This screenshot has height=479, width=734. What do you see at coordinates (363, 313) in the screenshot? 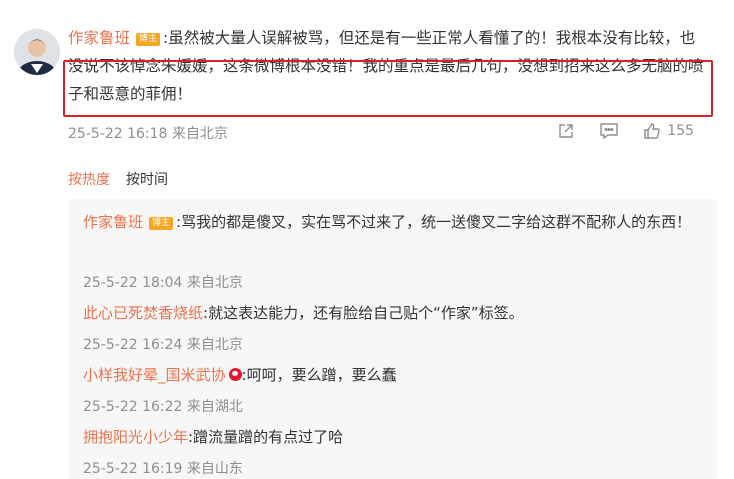
I see `reply-text: :就这表达能力，还有脸给自己贴个“作家”标签。` at bounding box center [363, 313].